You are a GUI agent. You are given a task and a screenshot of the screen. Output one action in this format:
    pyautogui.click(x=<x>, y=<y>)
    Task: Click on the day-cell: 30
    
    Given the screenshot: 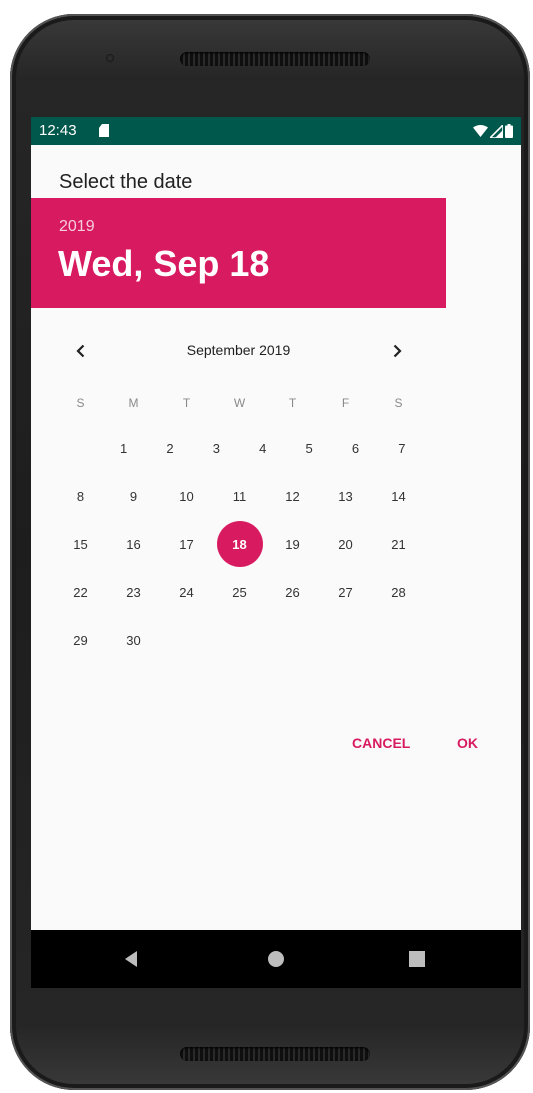 What is the action you would take?
    pyautogui.click(x=133, y=640)
    